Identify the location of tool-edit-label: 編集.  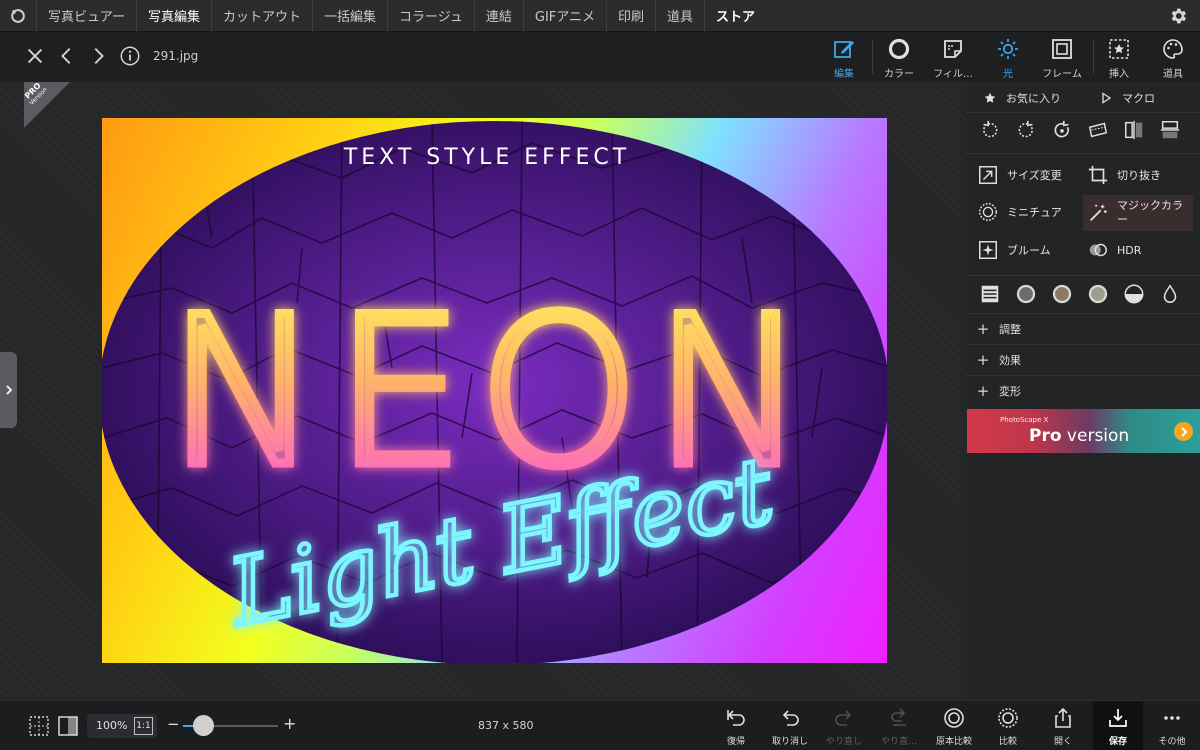
(844, 74).